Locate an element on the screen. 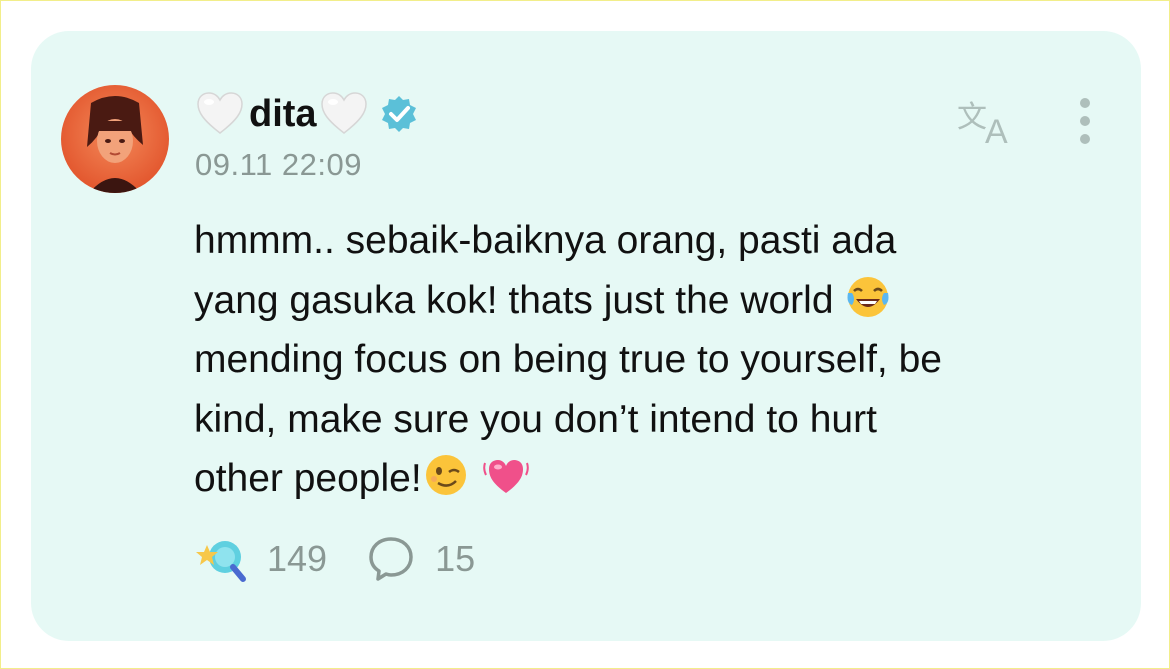 Image resolution: width=1170 pixels, height=669 pixels. vertical-ellipsis-icon is located at coordinates (1085, 123).